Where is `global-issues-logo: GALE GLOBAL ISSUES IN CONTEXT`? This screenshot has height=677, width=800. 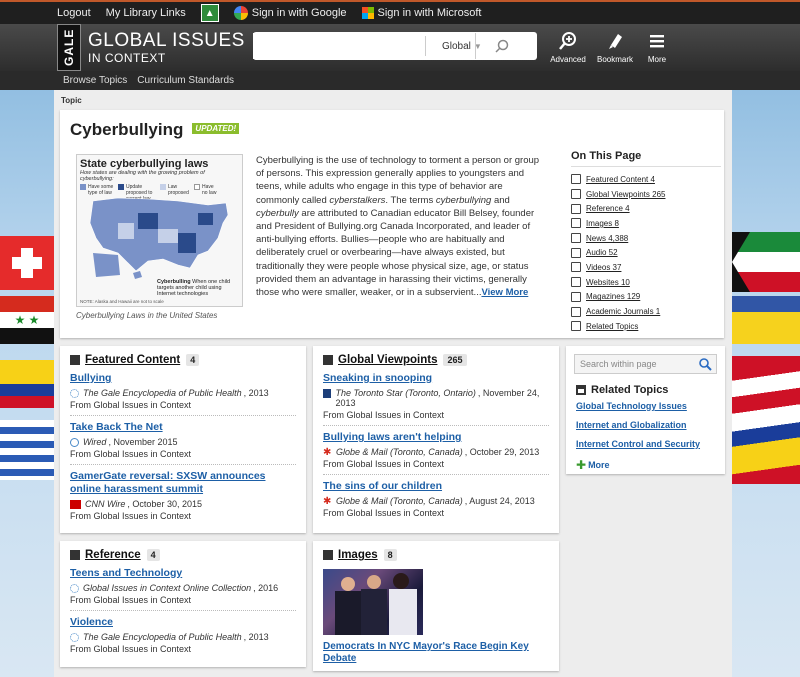
global-issues-logo: GALE GLOBAL ISSUES IN CONTEXT is located at coordinates (151, 47).